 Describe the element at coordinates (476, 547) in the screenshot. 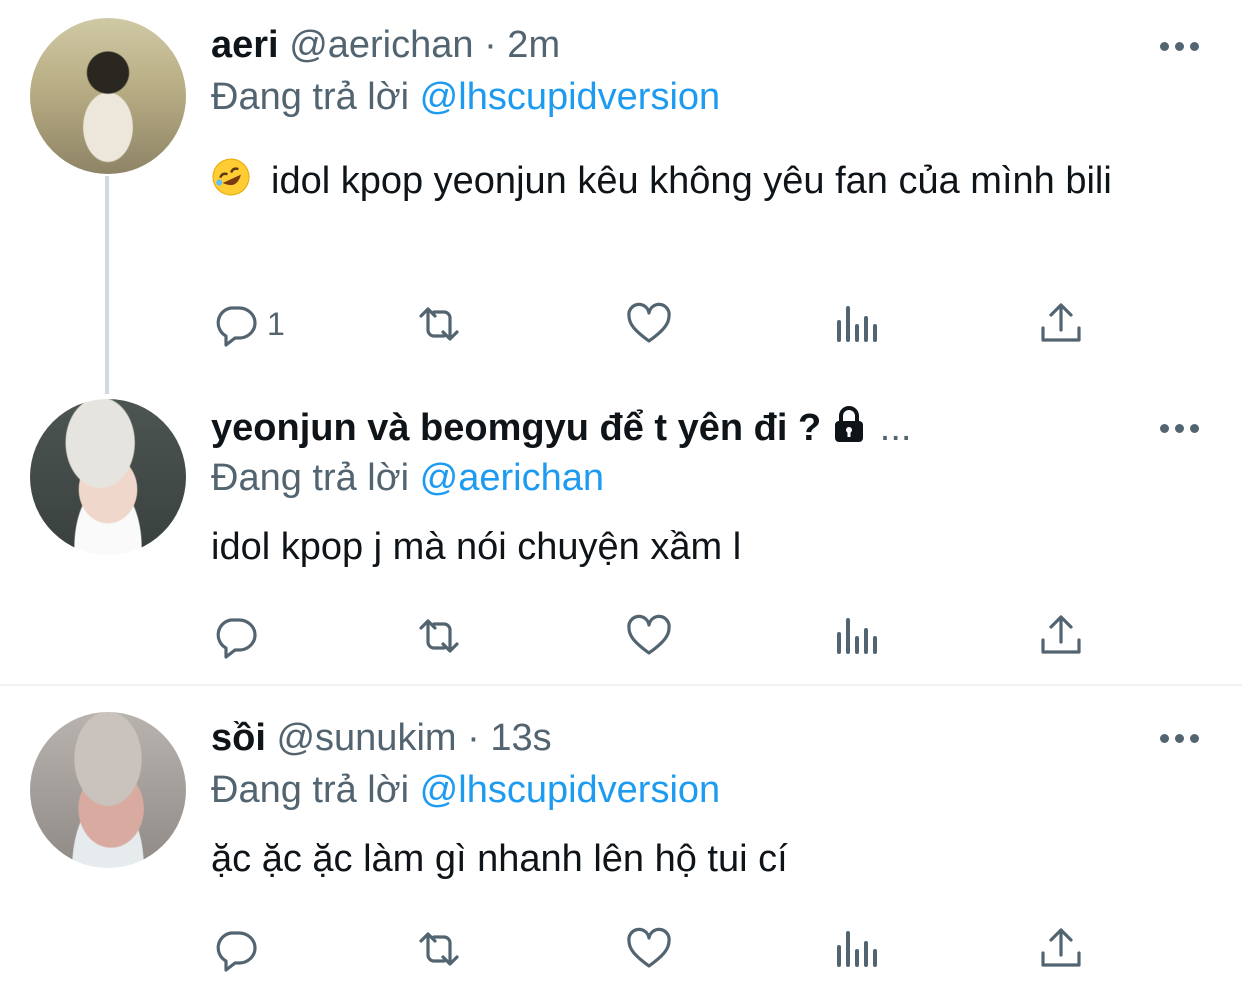

I see `tweet-text: idol kpop j mà nói chuyện xầm l` at that location.